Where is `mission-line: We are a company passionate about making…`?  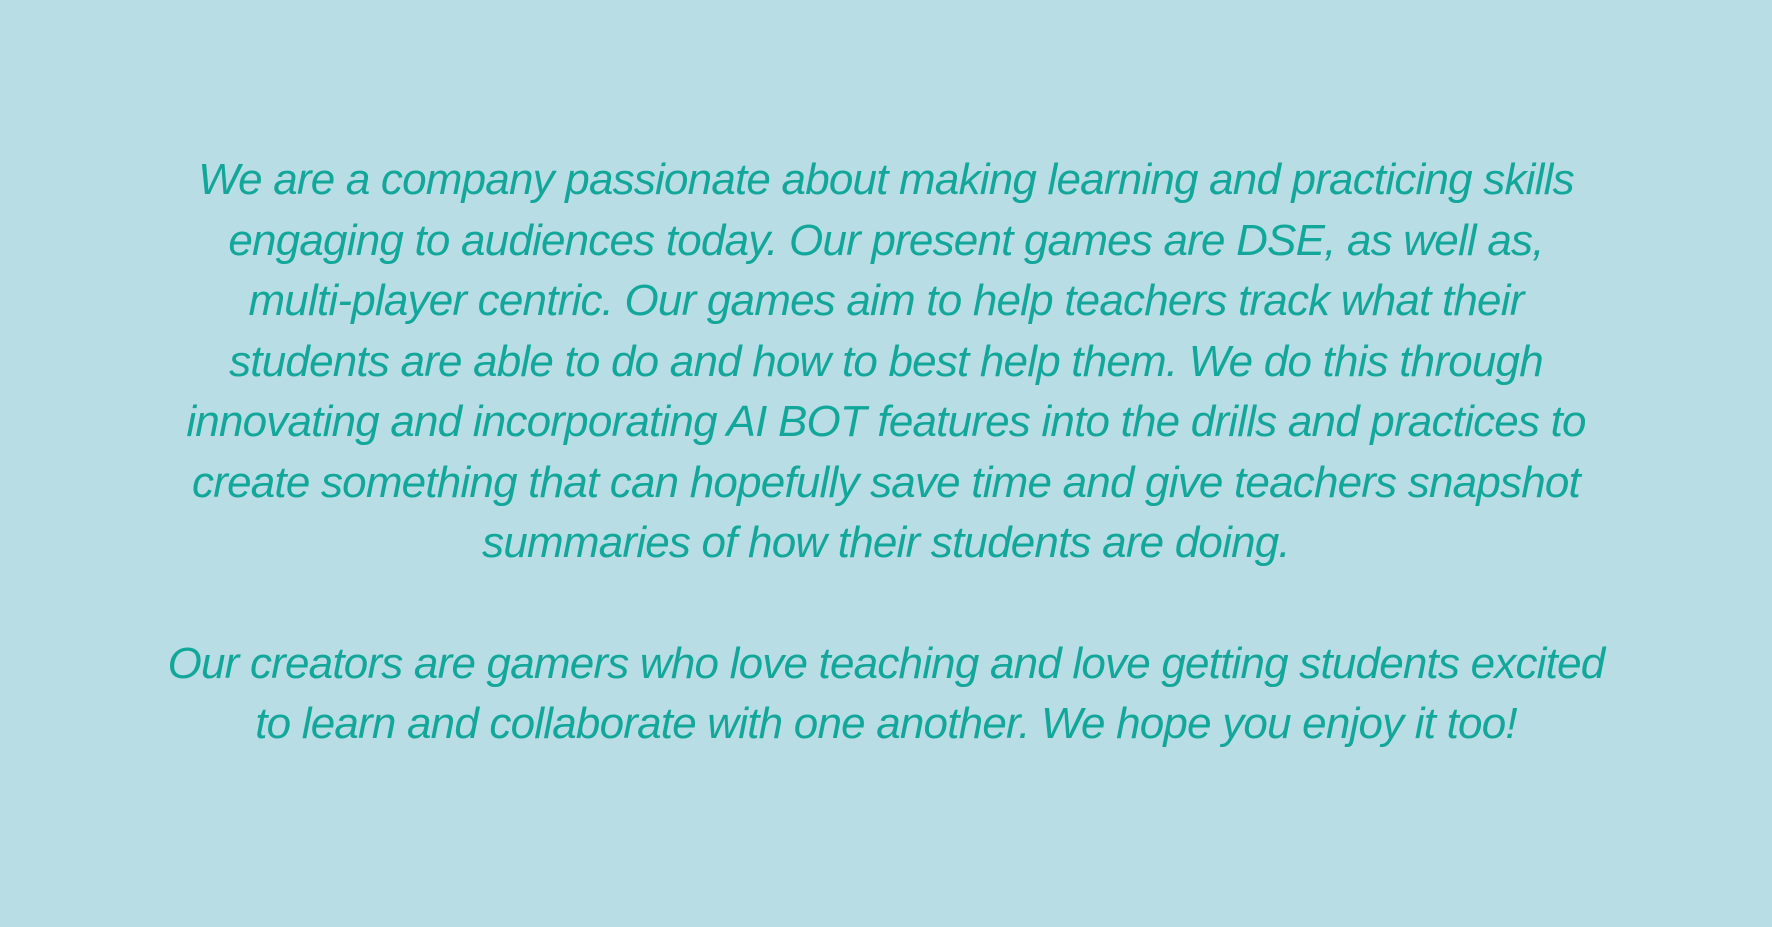
mission-line: We are a company passionate about making… is located at coordinates (886, 179).